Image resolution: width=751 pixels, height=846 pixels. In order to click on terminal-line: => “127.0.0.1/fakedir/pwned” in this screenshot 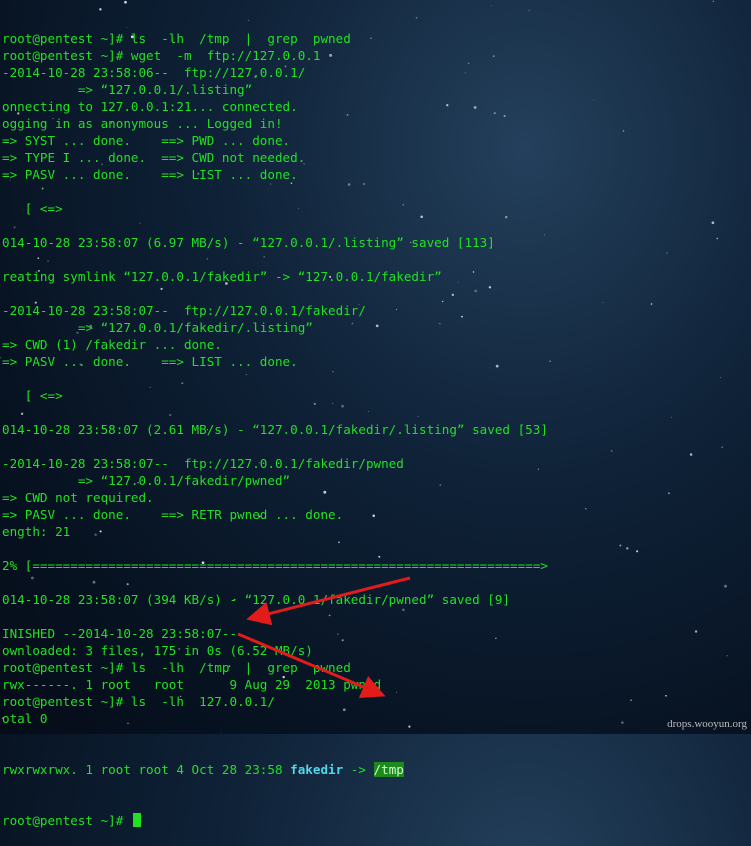, I will do `click(146, 480)`.